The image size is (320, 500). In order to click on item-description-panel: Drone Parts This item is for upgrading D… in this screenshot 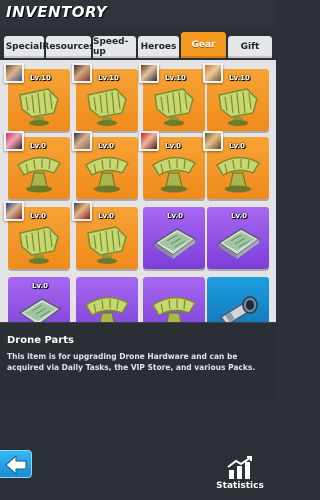, I will do `click(138, 362)`.